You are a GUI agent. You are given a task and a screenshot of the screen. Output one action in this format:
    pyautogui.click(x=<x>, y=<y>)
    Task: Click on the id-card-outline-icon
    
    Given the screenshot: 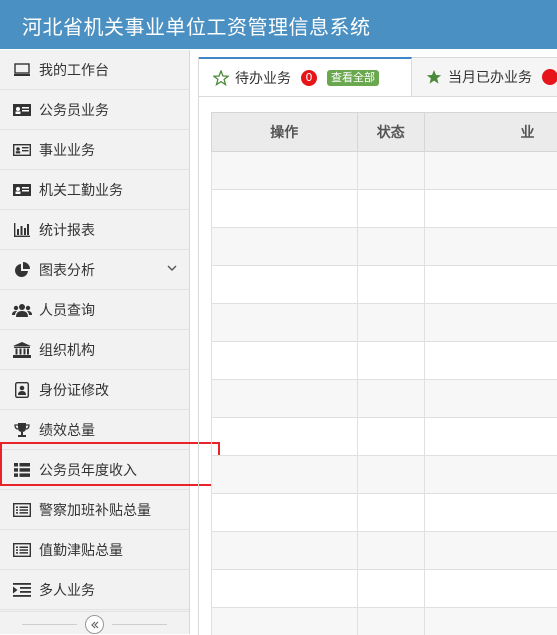 What is the action you would take?
    pyautogui.click(x=22, y=150)
    